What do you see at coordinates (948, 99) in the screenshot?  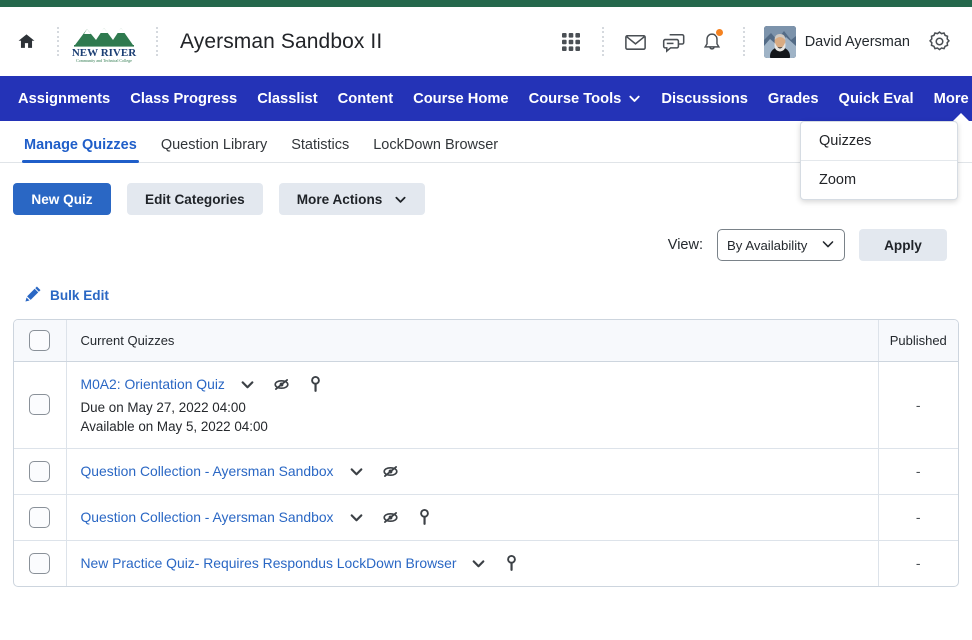 I see `nav-item-more: More` at bounding box center [948, 99].